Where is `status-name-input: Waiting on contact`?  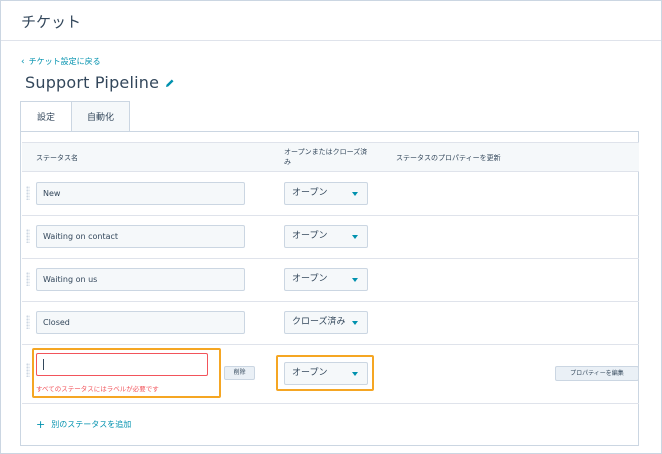 status-name-input: Waiting on contact is located at coordinates (140, 236).